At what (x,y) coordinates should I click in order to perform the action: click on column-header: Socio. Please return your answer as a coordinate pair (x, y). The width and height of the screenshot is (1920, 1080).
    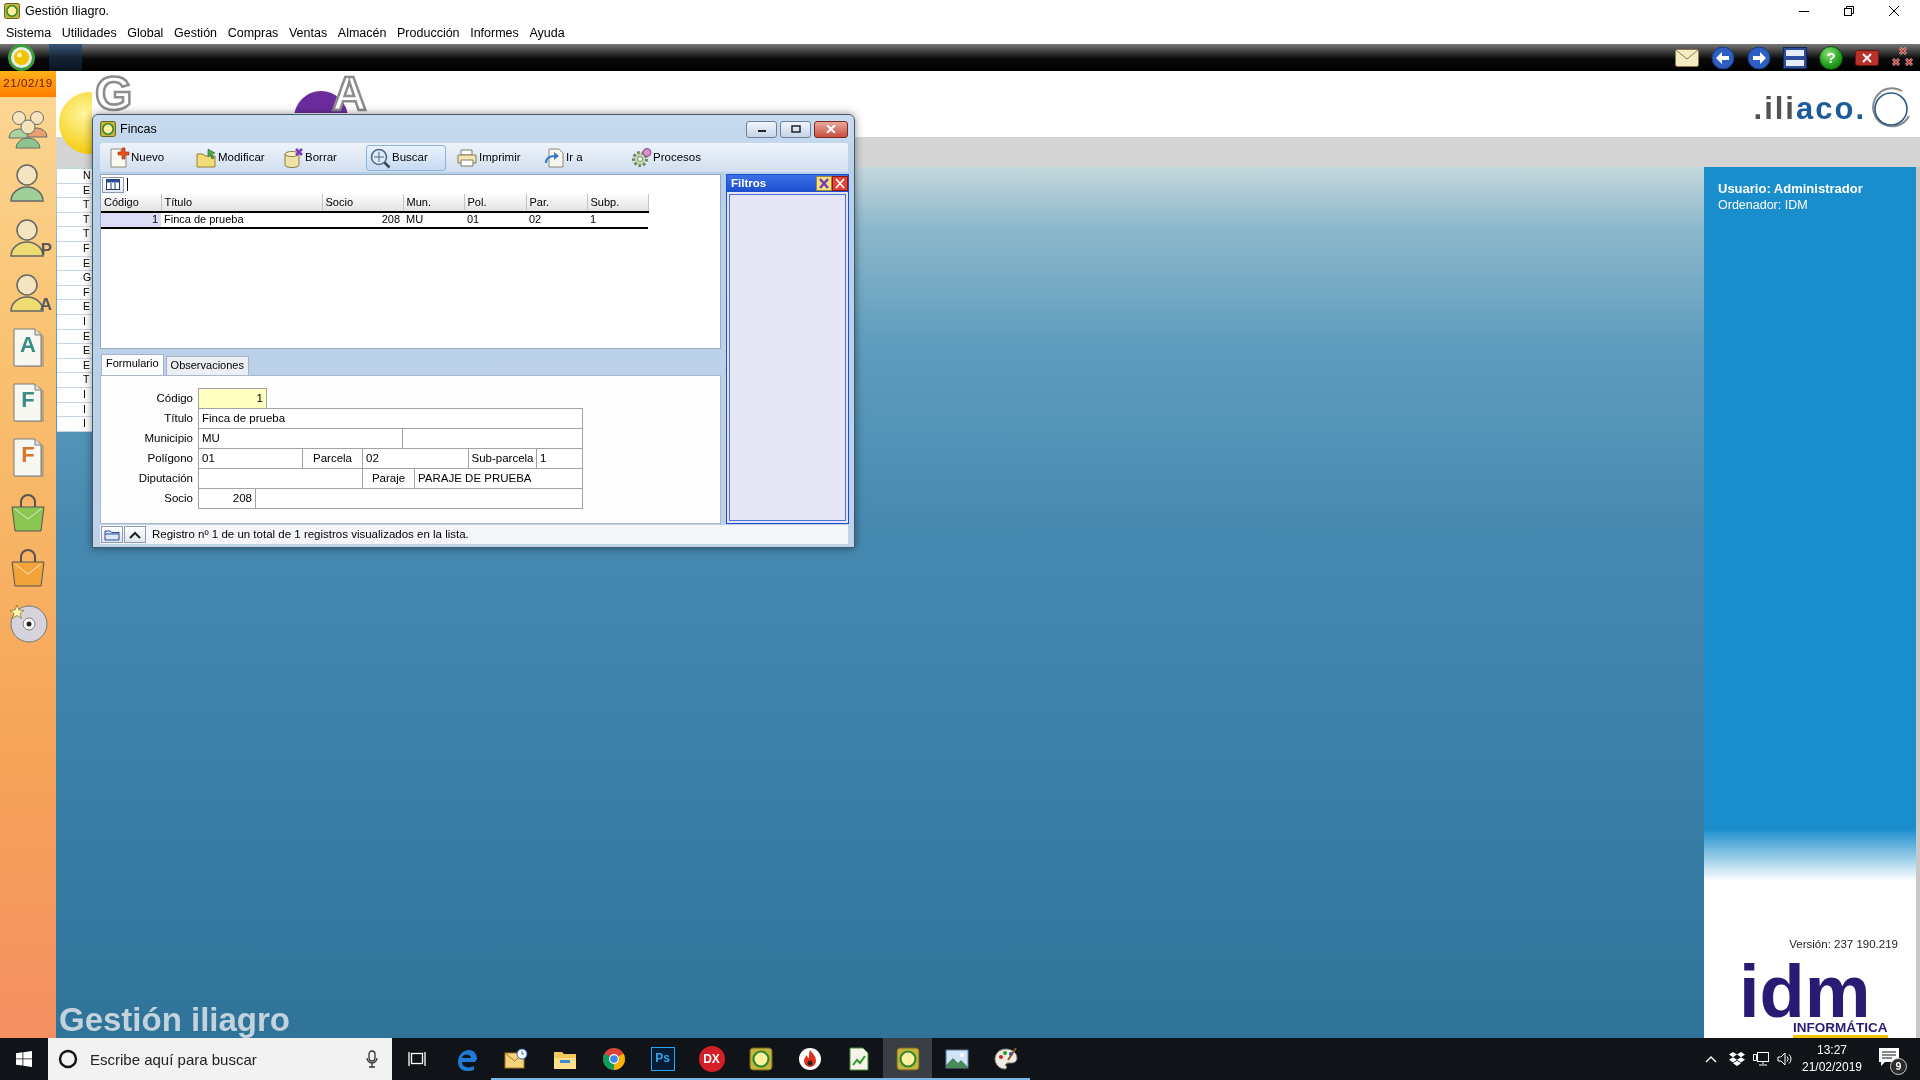
    Looking at the image, I should click on (362, 203).